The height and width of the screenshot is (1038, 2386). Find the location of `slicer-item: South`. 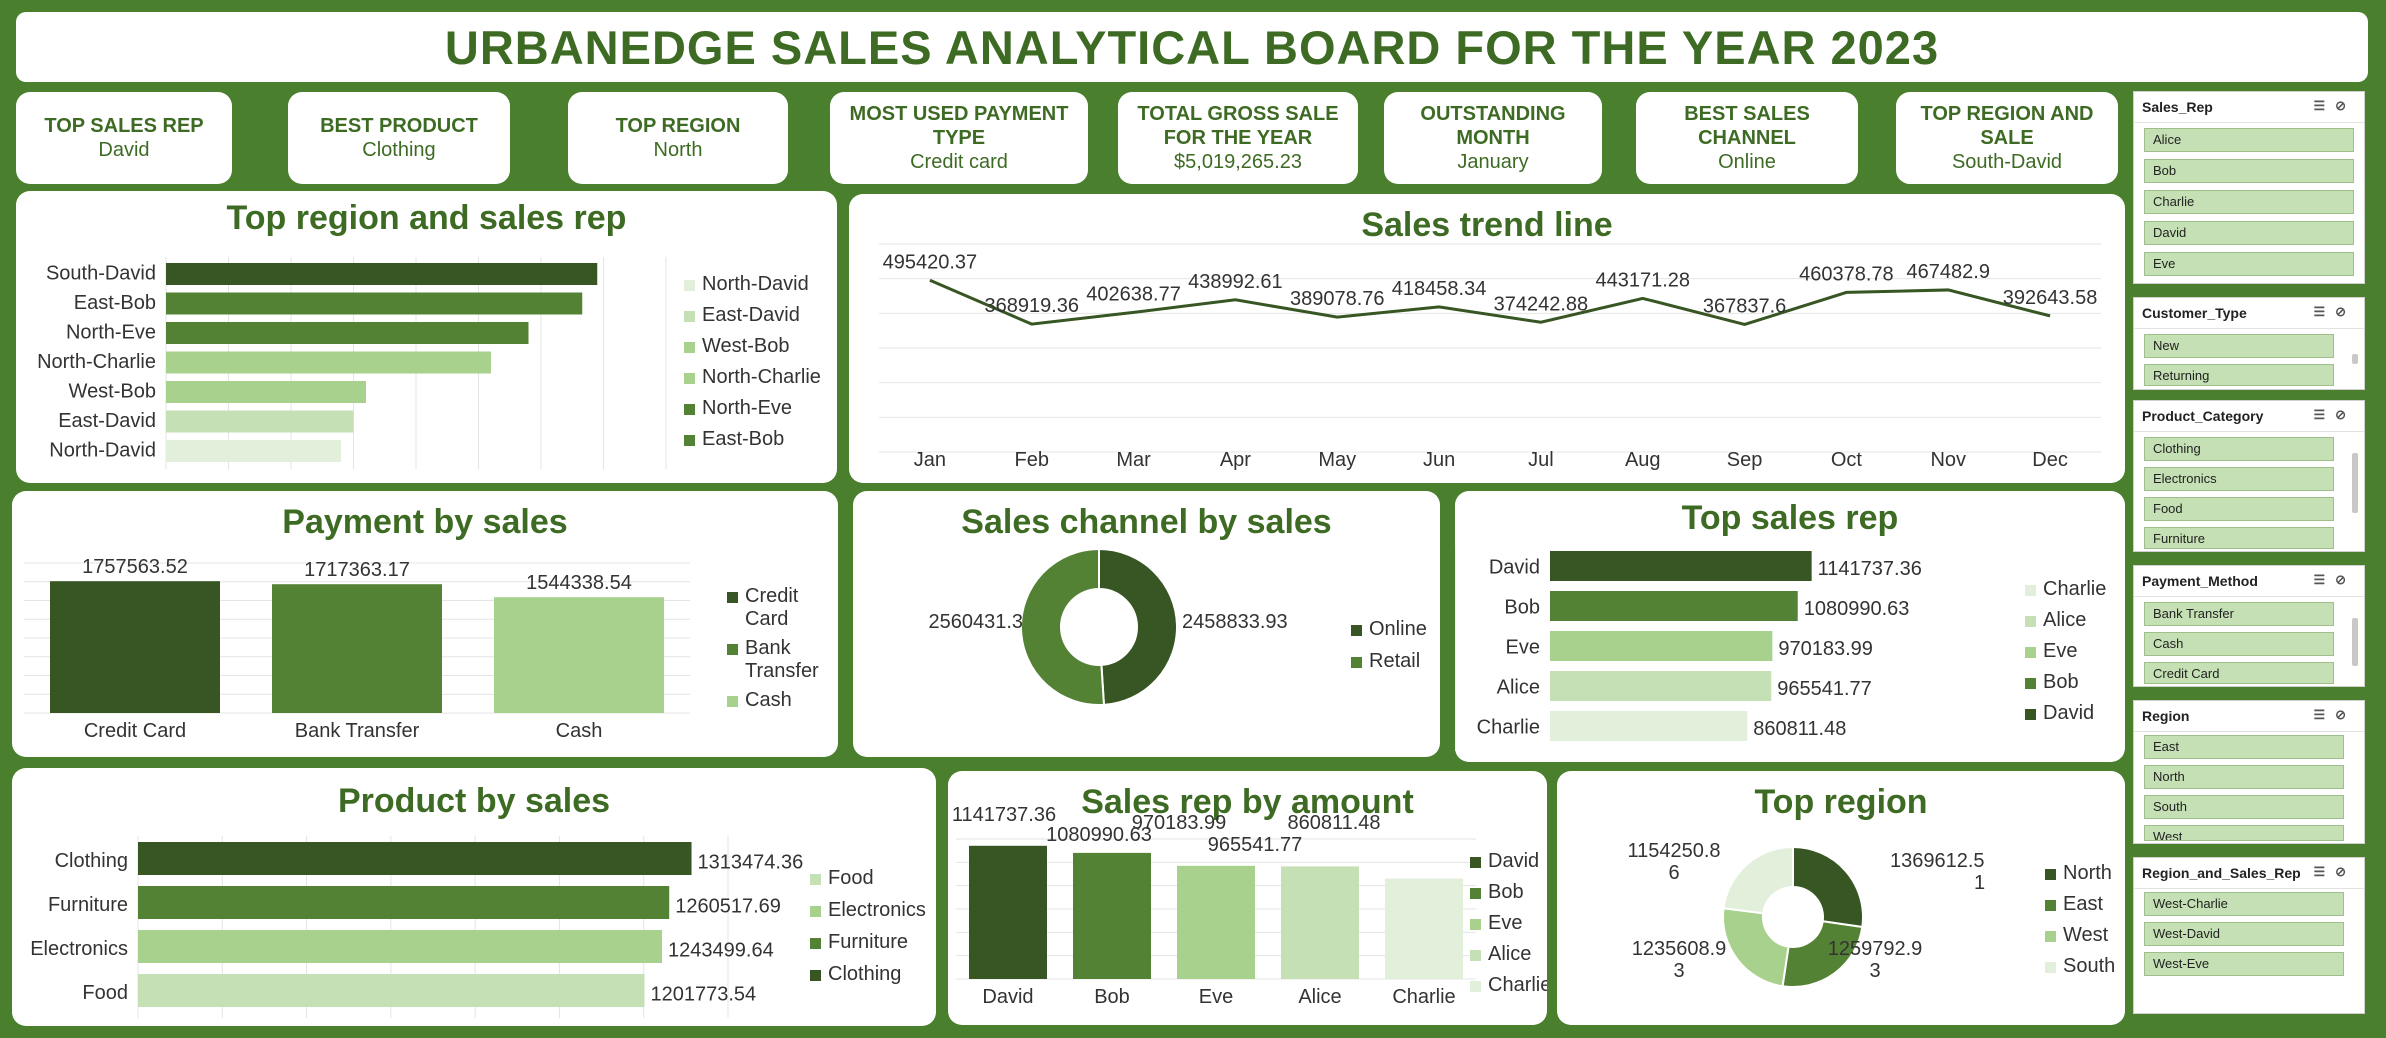

slicer-item: South is located at coordinates (2244, 807).